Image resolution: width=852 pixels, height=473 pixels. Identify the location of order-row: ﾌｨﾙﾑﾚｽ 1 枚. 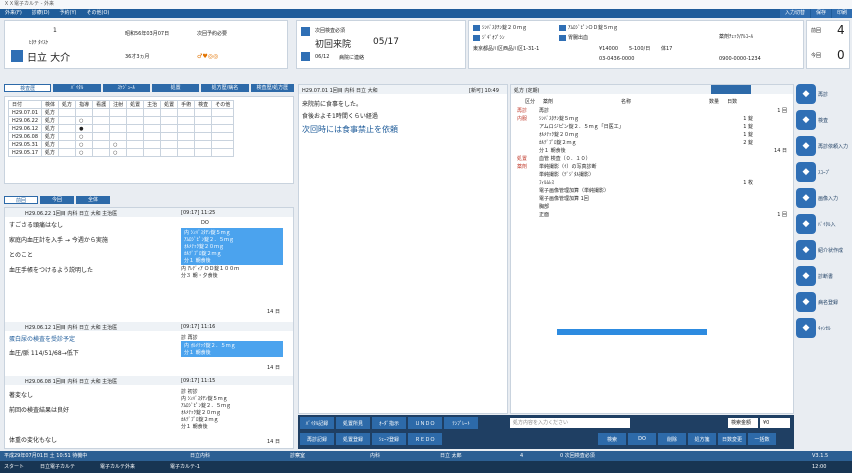
(653, 183).